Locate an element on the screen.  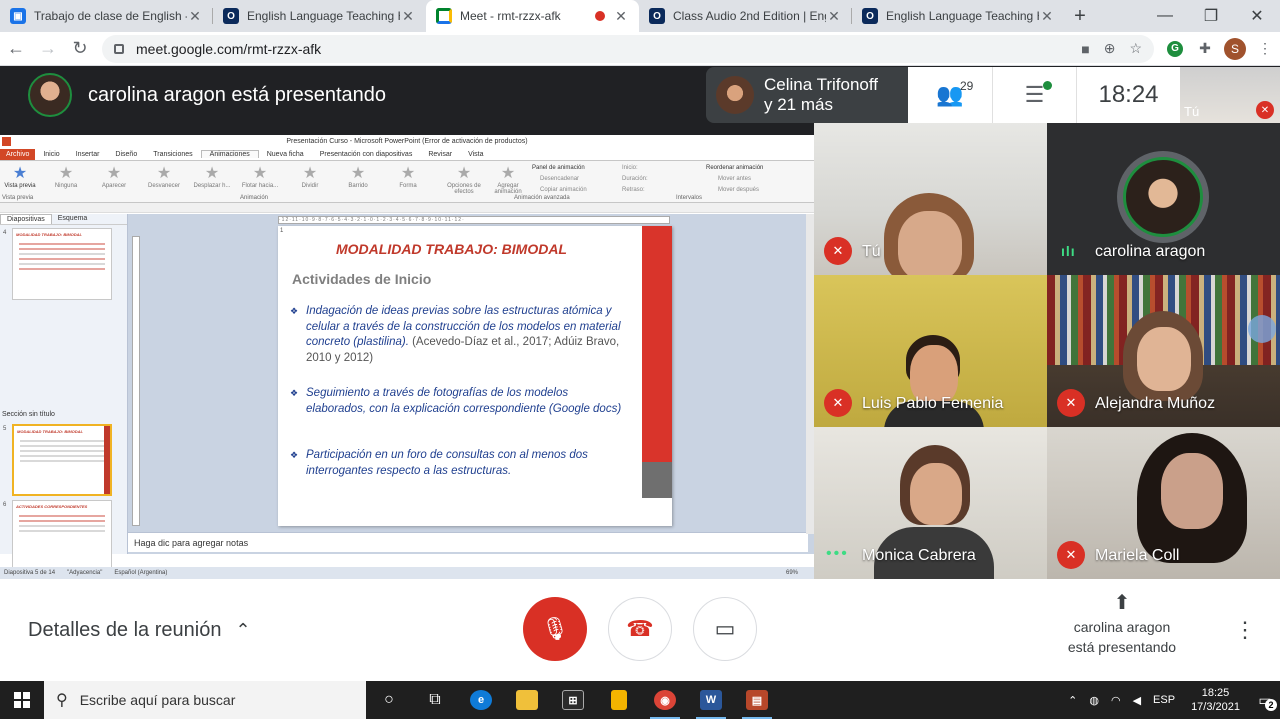
meet-indicator-icon: ◍ is located at coordinates (1094, 700).